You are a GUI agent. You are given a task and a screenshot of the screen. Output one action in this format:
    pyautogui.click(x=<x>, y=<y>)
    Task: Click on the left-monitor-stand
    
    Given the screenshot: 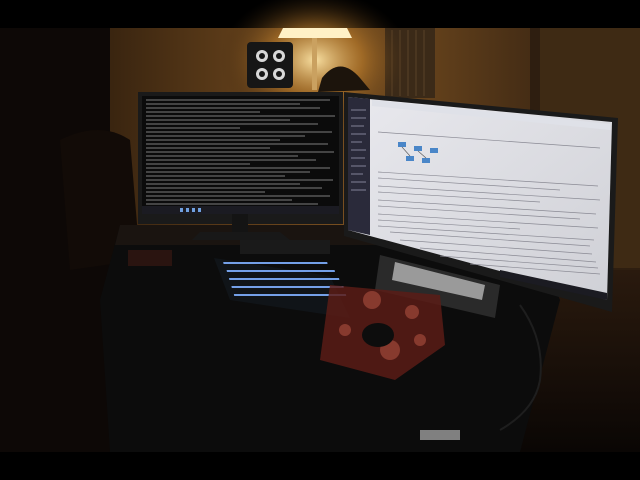 What is the action you would take?
    pyautogui.click(x=240, y=224)
    